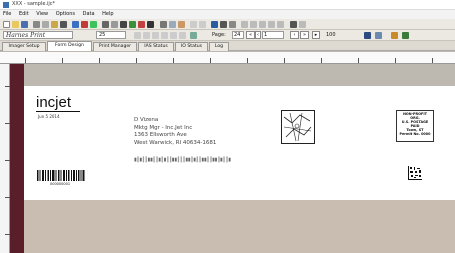  I want to click on vertical-ruler, so click(5, 158).